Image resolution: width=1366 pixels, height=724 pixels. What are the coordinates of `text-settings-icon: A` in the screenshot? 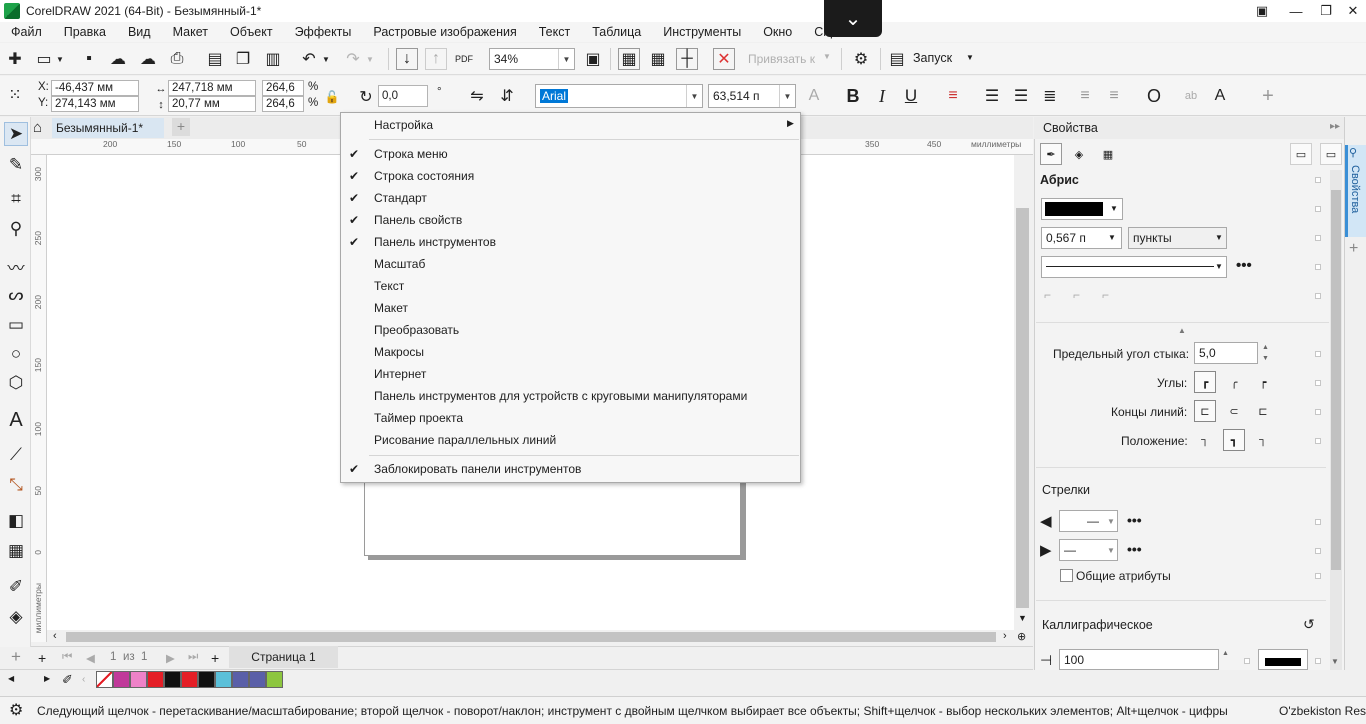 It's located at (1220, 96).